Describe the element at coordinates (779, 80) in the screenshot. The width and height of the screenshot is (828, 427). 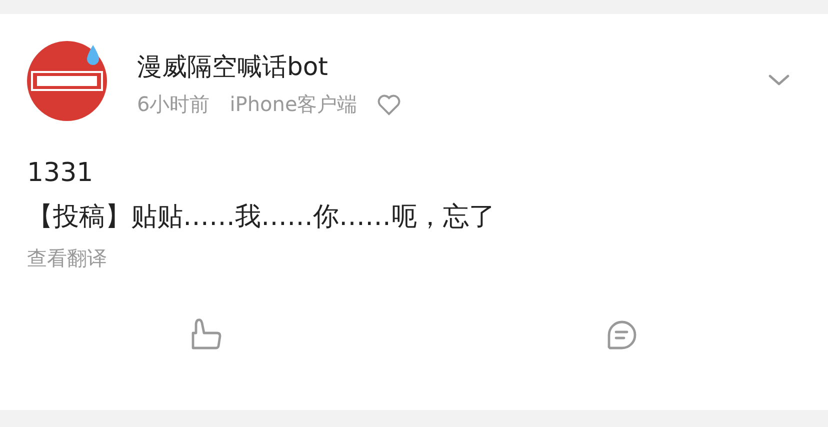
I see `chevron-down-icon` at that location.